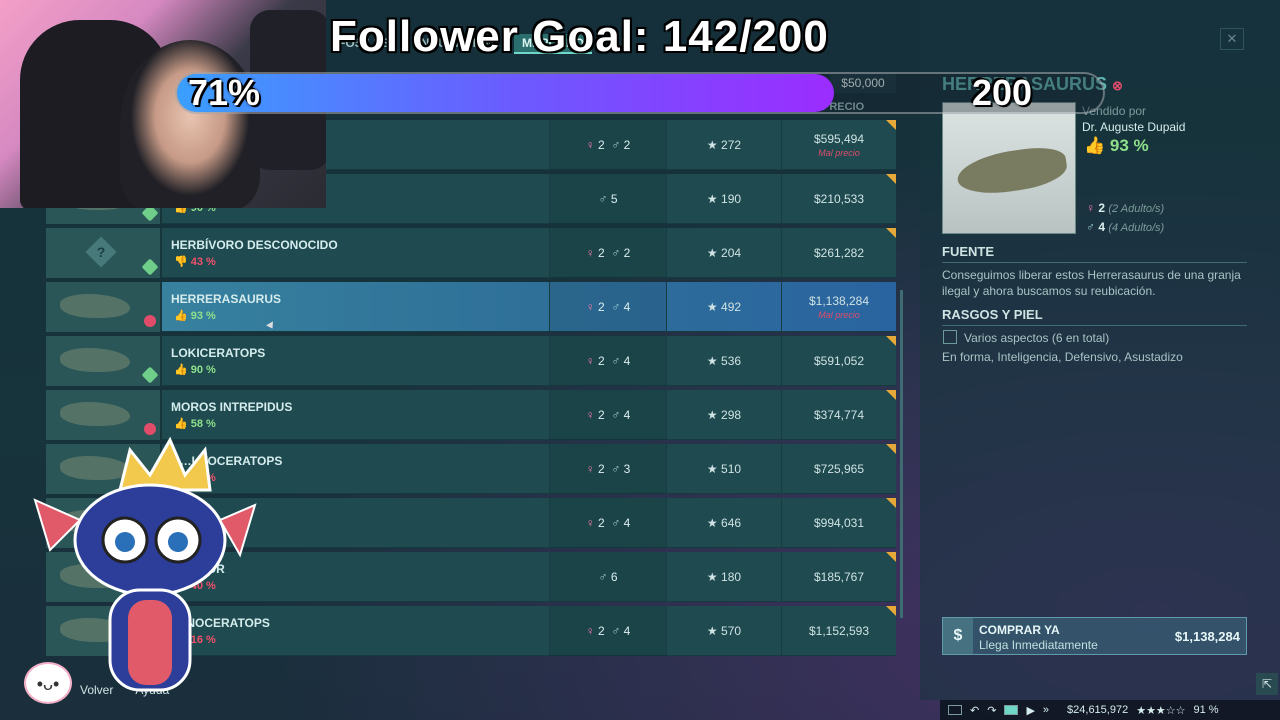 This screenshot has width=1280, height=720. What do you see at coordinates (1136, 209) in the screenshot?
I see `females-adults: (2 Adulto/s)` at bounding box center [1136, 209].